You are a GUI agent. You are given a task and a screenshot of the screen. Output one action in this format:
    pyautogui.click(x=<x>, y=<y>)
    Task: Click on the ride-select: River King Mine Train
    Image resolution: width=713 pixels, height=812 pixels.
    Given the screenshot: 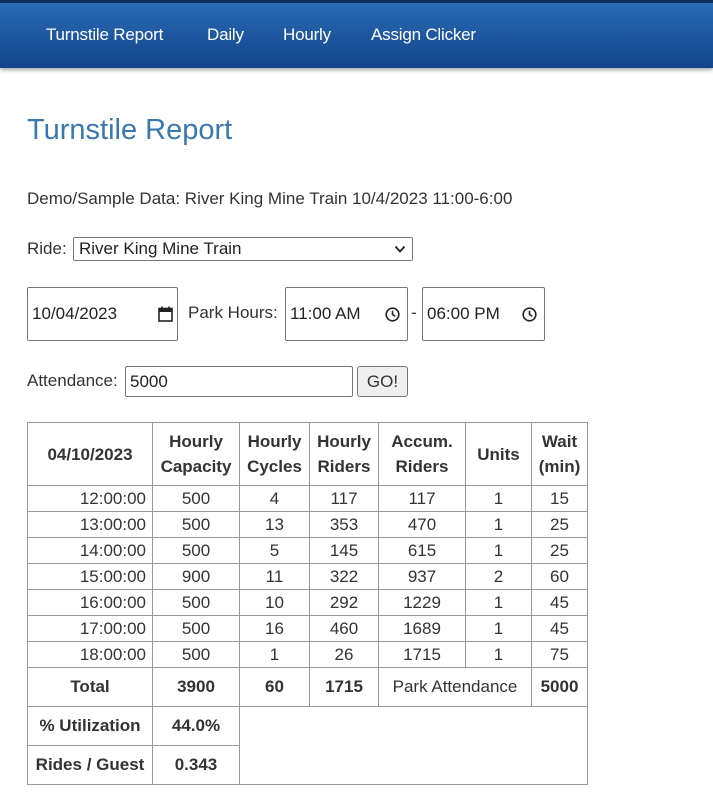 What is the action you would take?
    pyautogui.click(x=243, y=249)
    